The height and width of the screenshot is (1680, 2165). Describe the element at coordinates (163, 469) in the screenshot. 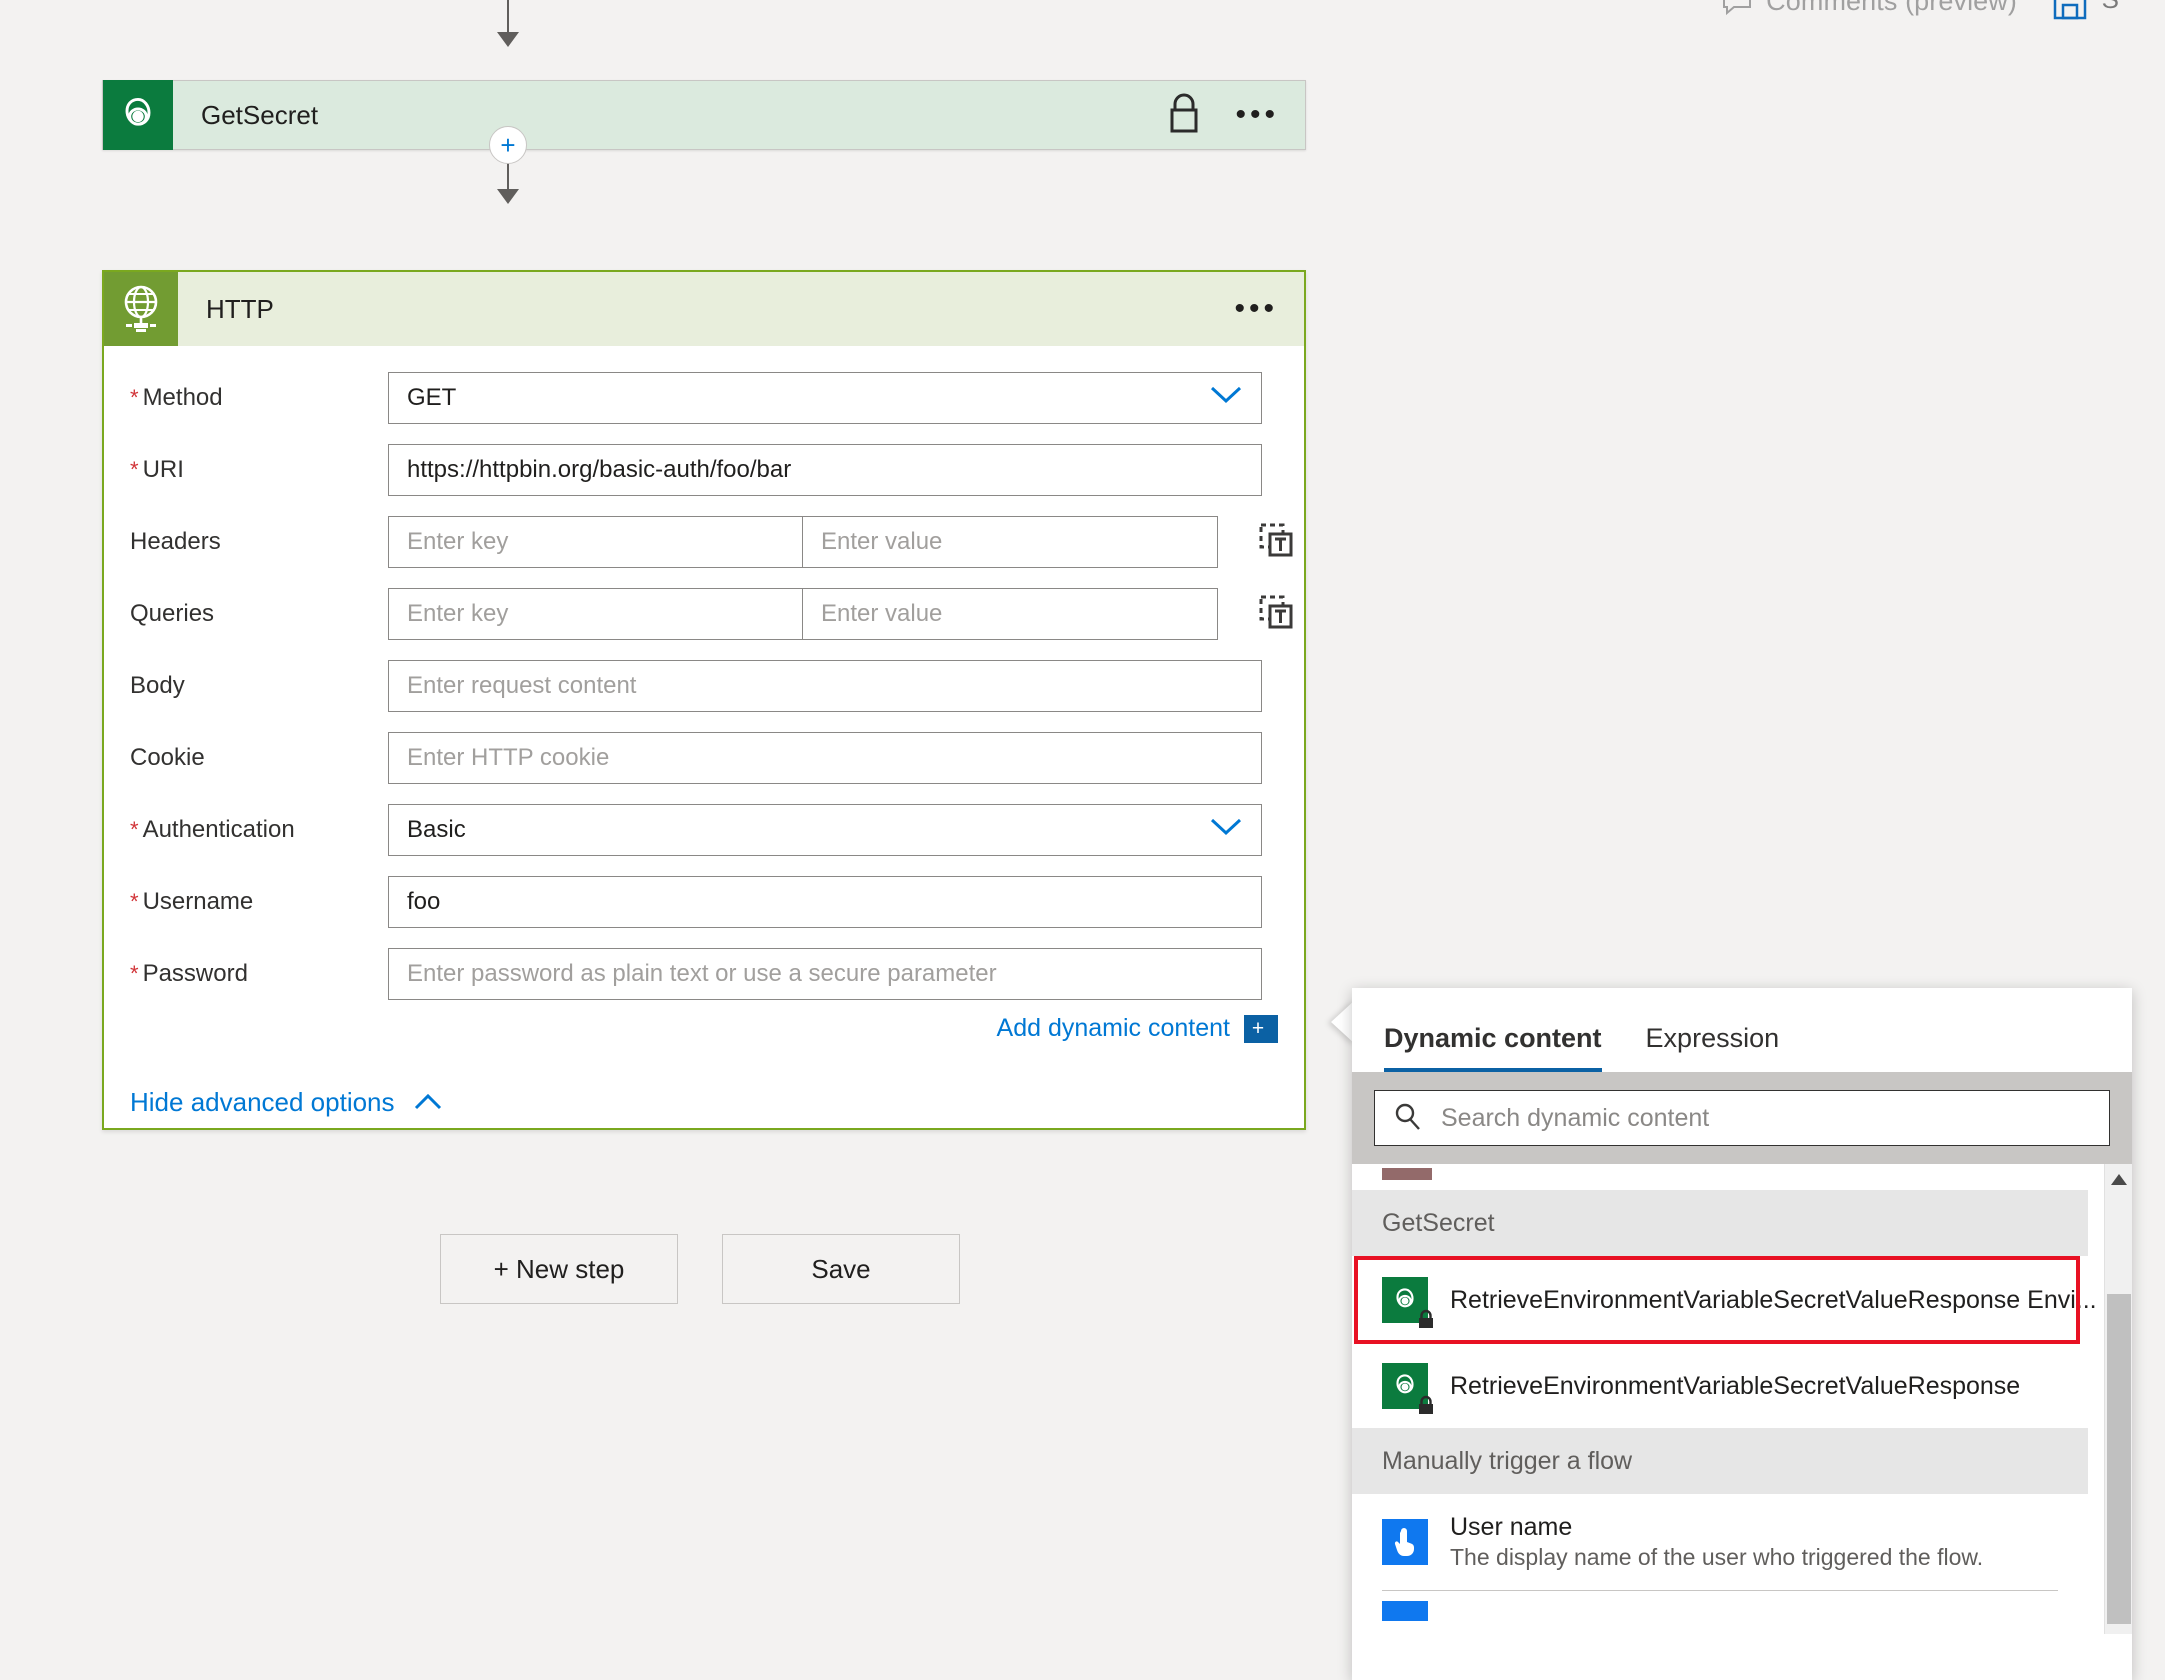

I see `label-text: URI` at that location.